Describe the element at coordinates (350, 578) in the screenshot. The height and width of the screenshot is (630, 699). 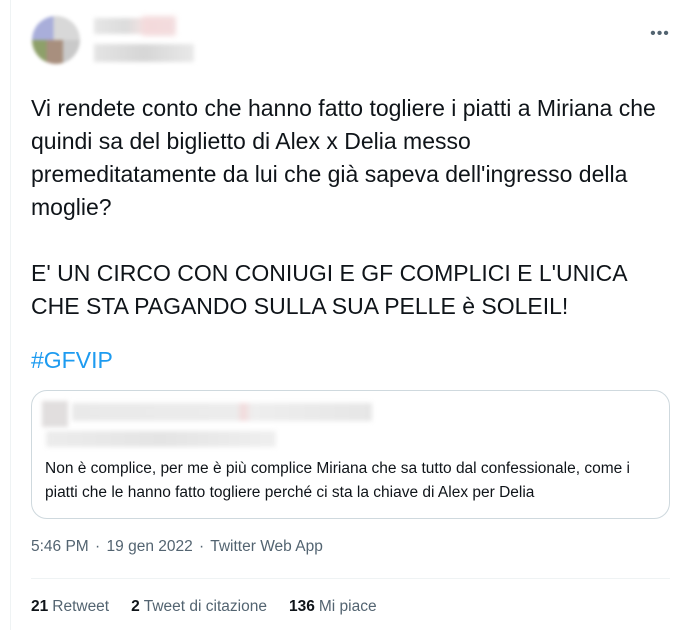
I see `divider` at that location.